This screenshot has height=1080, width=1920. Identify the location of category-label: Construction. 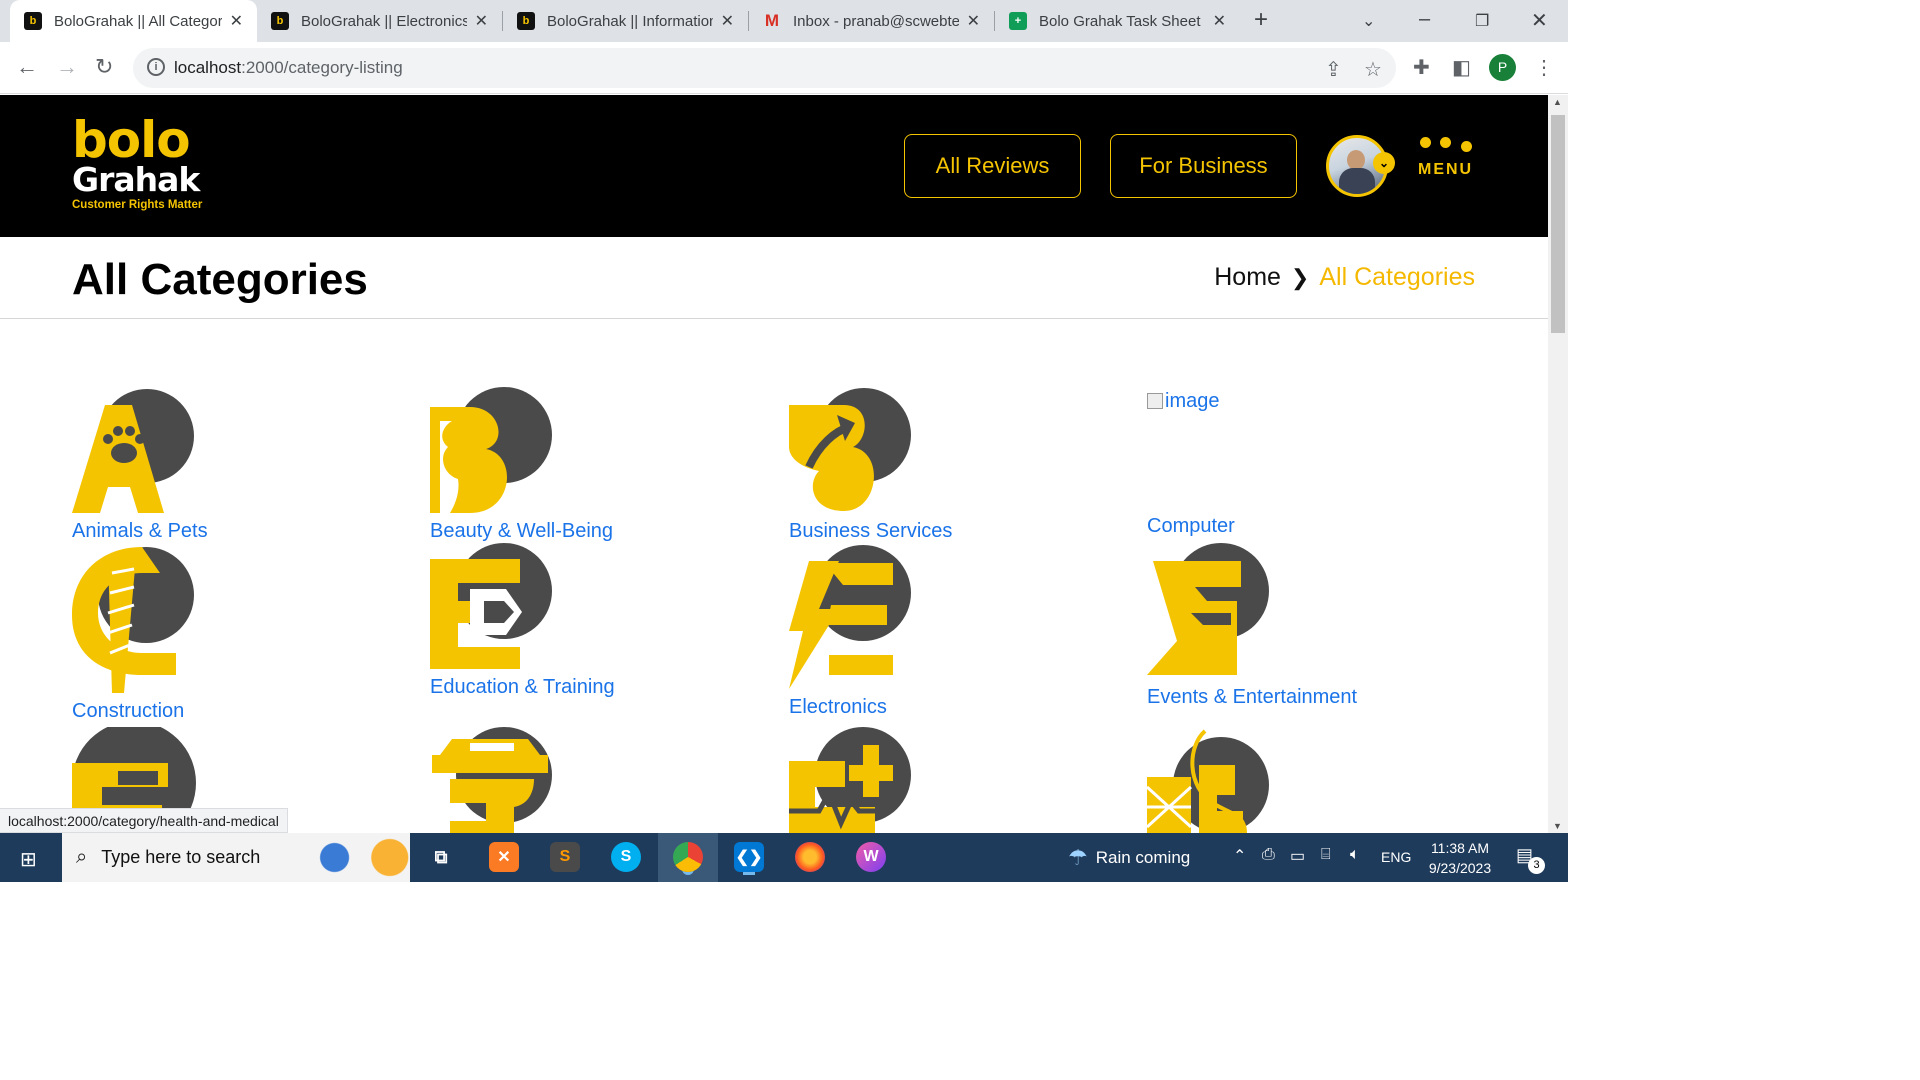
(232, 711).